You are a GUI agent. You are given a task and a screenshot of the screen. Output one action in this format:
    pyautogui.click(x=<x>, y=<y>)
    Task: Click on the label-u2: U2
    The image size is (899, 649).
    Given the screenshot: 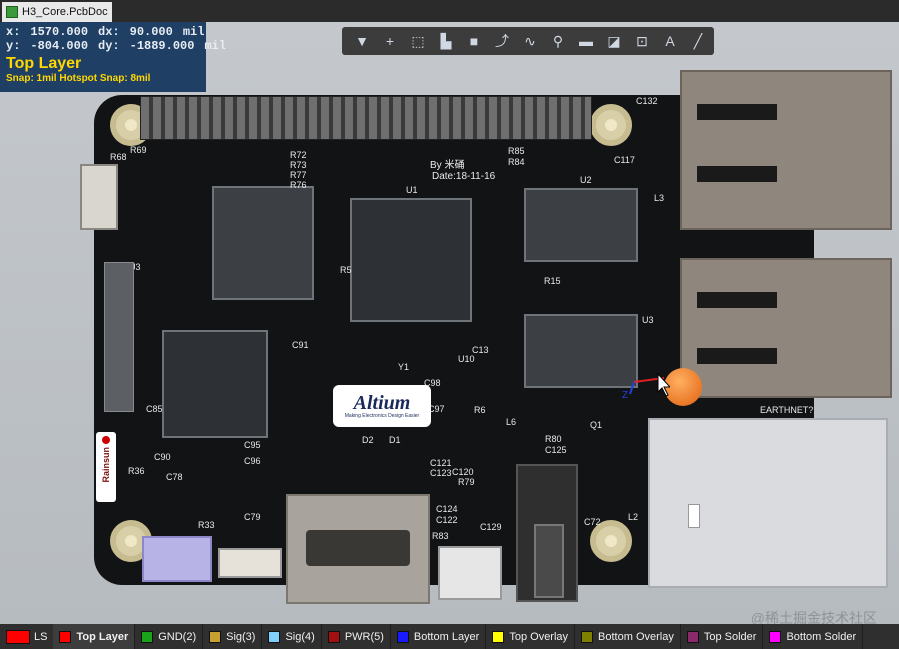 What is the action you would take?
    pyautogui.click(x=586, y=180)
    